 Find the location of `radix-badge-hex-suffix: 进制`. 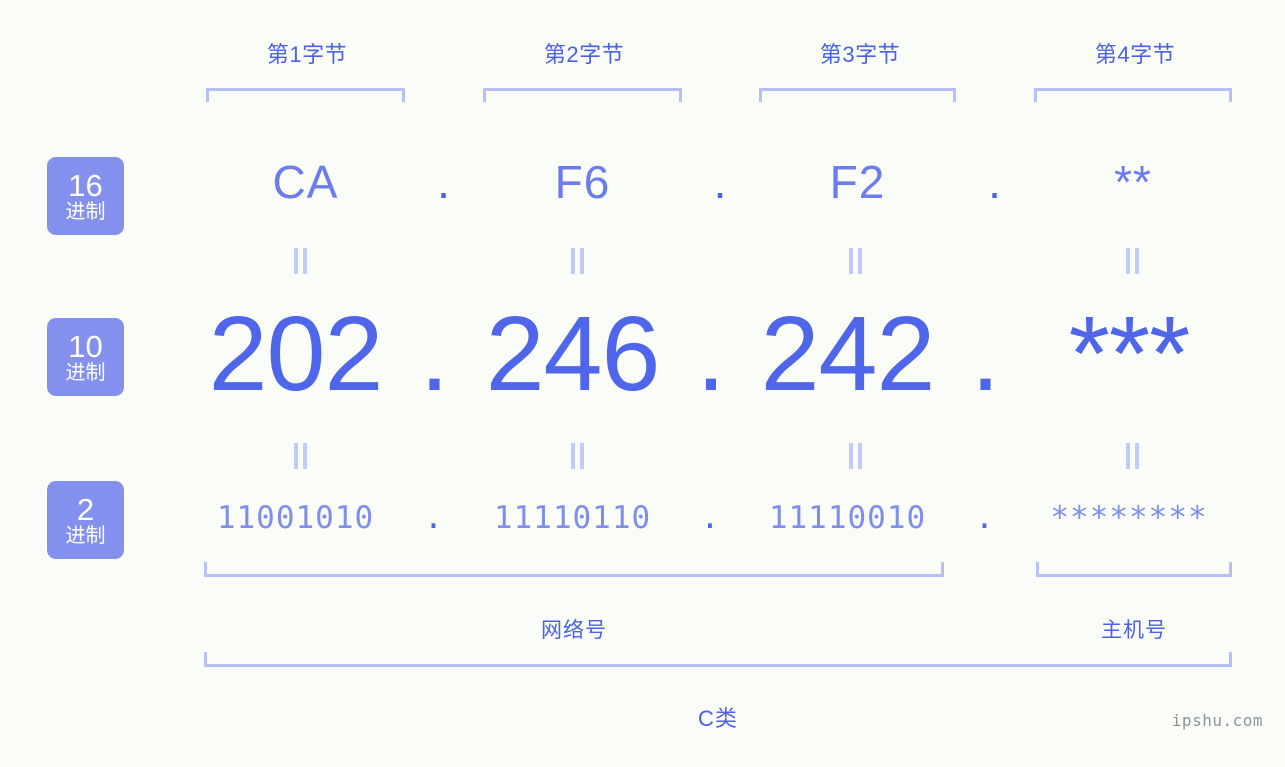

radix-badge-hex-suffix: 进制 is located at coordinates (85, 212).